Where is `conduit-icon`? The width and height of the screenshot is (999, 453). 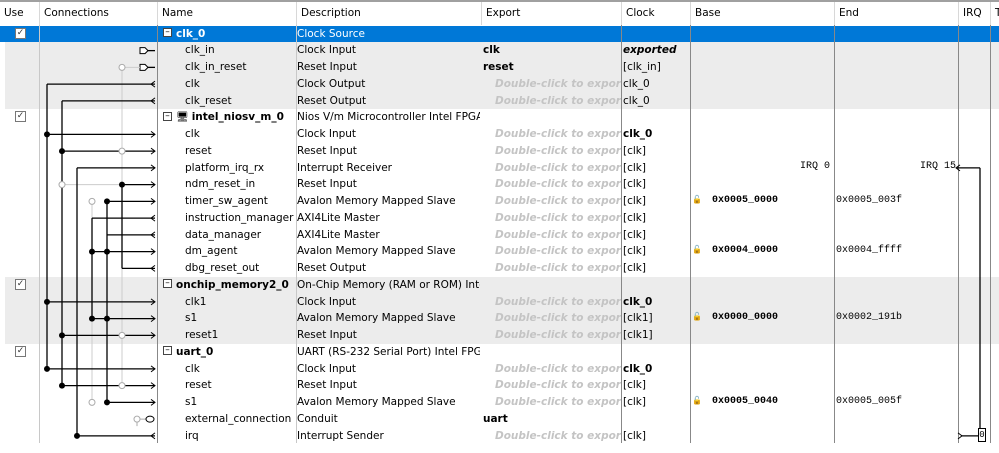 conduit-icon is located at coordinates (150, 419).